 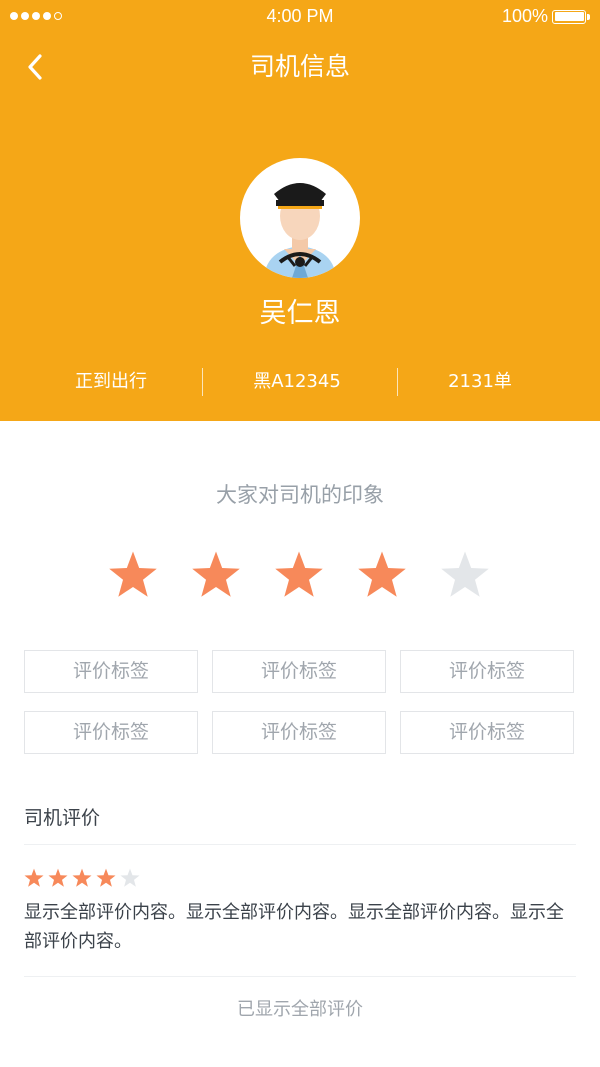 I want to click on driver-stats: 正到出行 黑A12345 2131单, so click(x=300, y=382).